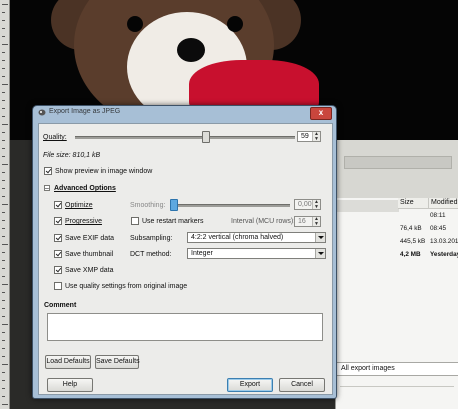 The height and width of the screenshot is (409, 458). What do you see at coordinates (83, 221) in the screenshot?
I see `progressive-label: Progressive` at bounding box center [83, 221].